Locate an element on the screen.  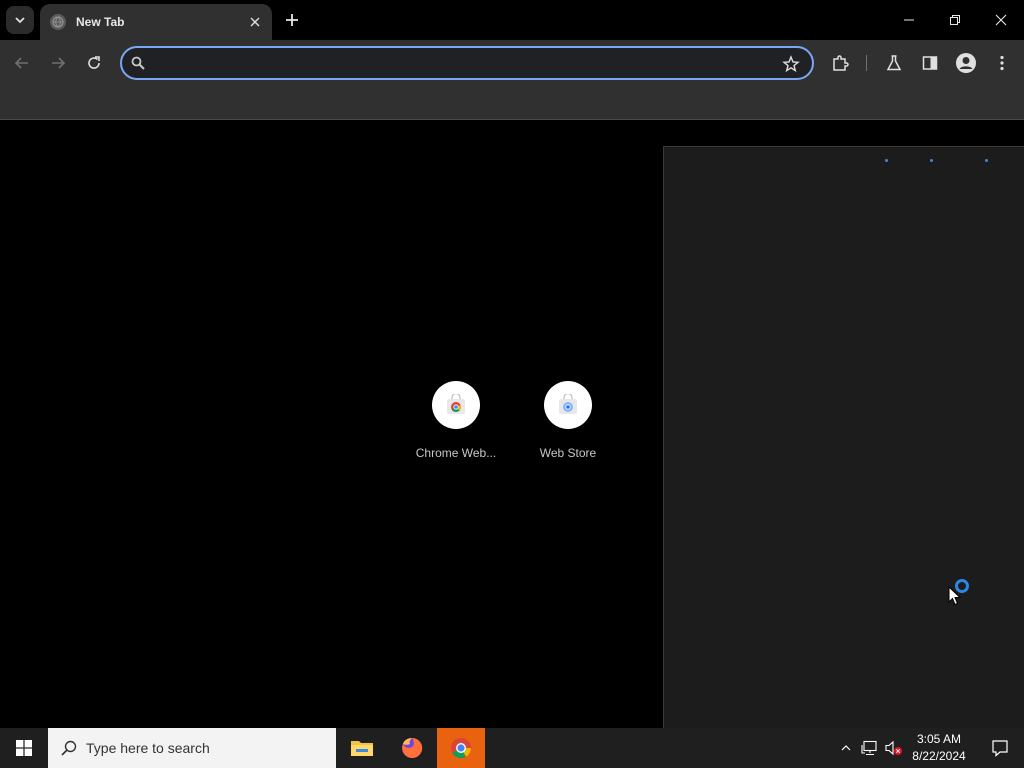
shortcut-web-store: Web Store is located at coordinates (568, 420).